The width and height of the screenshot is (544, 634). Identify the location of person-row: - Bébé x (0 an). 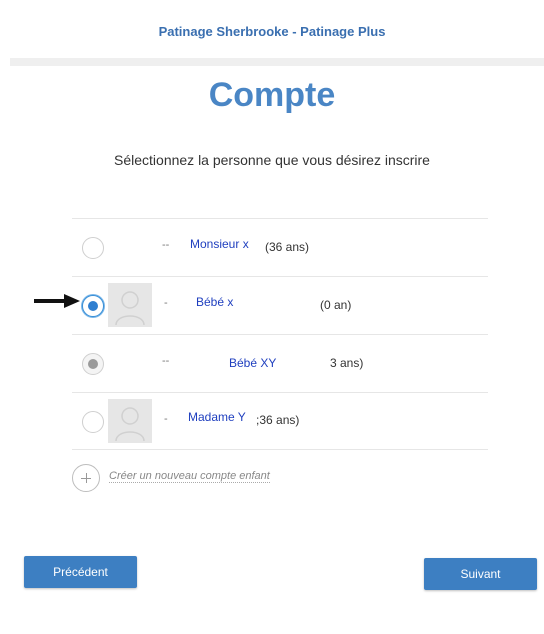
(280, 305).